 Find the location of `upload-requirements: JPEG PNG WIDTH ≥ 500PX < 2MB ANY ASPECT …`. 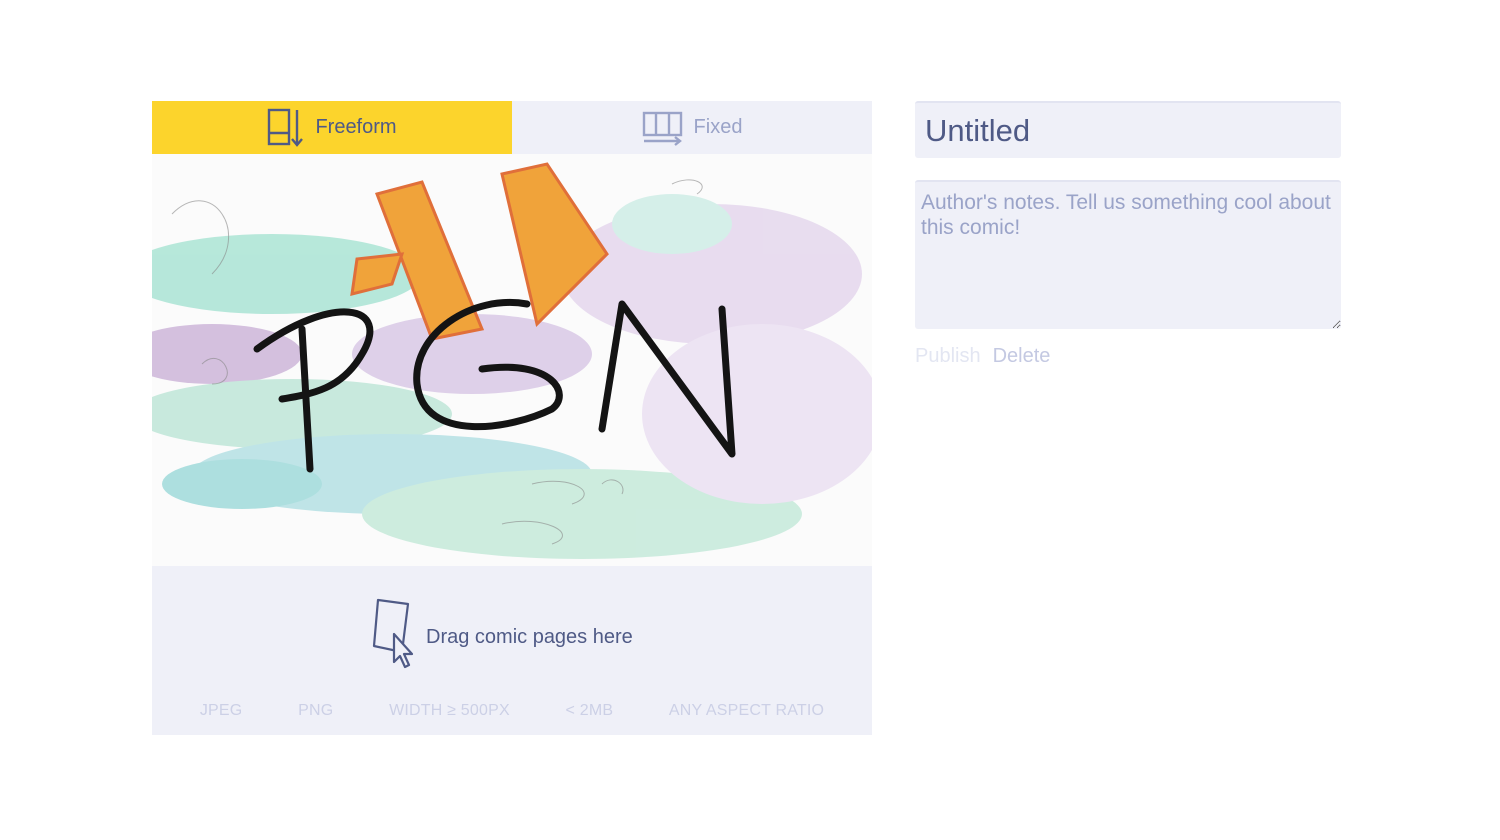

upload-requirements: JPEG PNG WIDTH ≥ 500PX < 2MB ANY ASPECT … is located at coordinates (512, 711).